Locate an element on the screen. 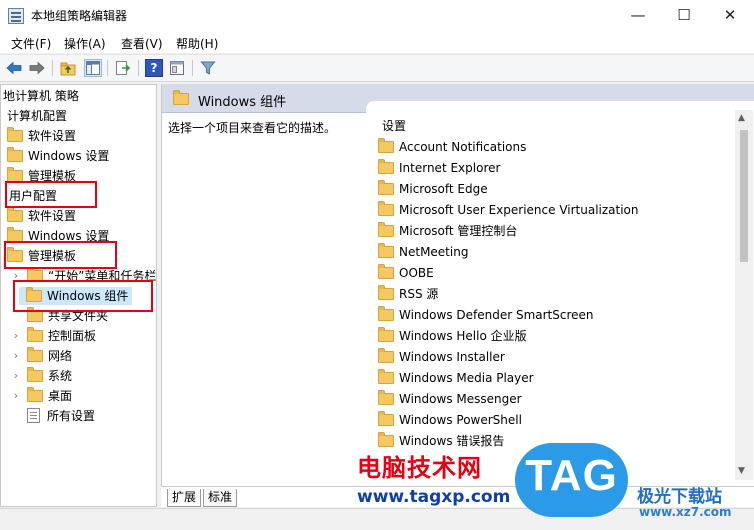  list-item: Windows Installer is located at coordinates (441, 357).